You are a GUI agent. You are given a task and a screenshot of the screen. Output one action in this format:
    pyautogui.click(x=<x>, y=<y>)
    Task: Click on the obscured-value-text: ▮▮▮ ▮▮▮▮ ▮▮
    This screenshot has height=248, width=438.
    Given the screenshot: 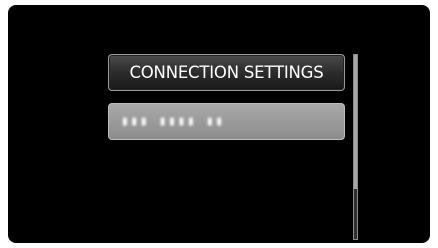 What is the action you would take?
    pyautogui.click(x=173, y=121)
    